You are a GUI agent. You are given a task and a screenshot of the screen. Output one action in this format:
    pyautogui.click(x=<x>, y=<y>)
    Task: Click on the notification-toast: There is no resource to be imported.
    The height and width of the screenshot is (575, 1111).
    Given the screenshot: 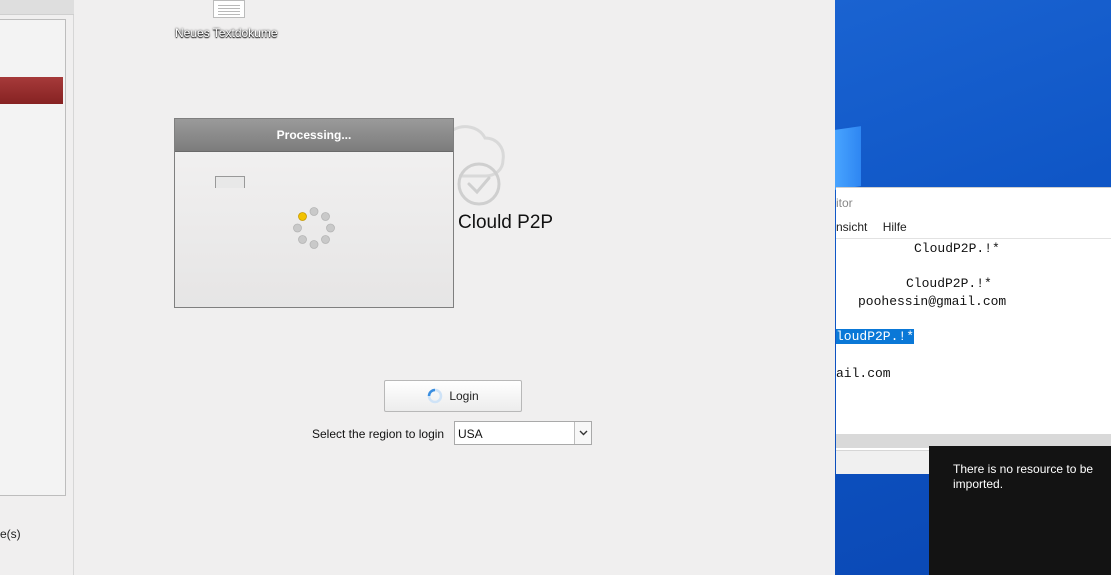 What is the action you would take?
    pyautogui.click(x=1020, y=510)
    